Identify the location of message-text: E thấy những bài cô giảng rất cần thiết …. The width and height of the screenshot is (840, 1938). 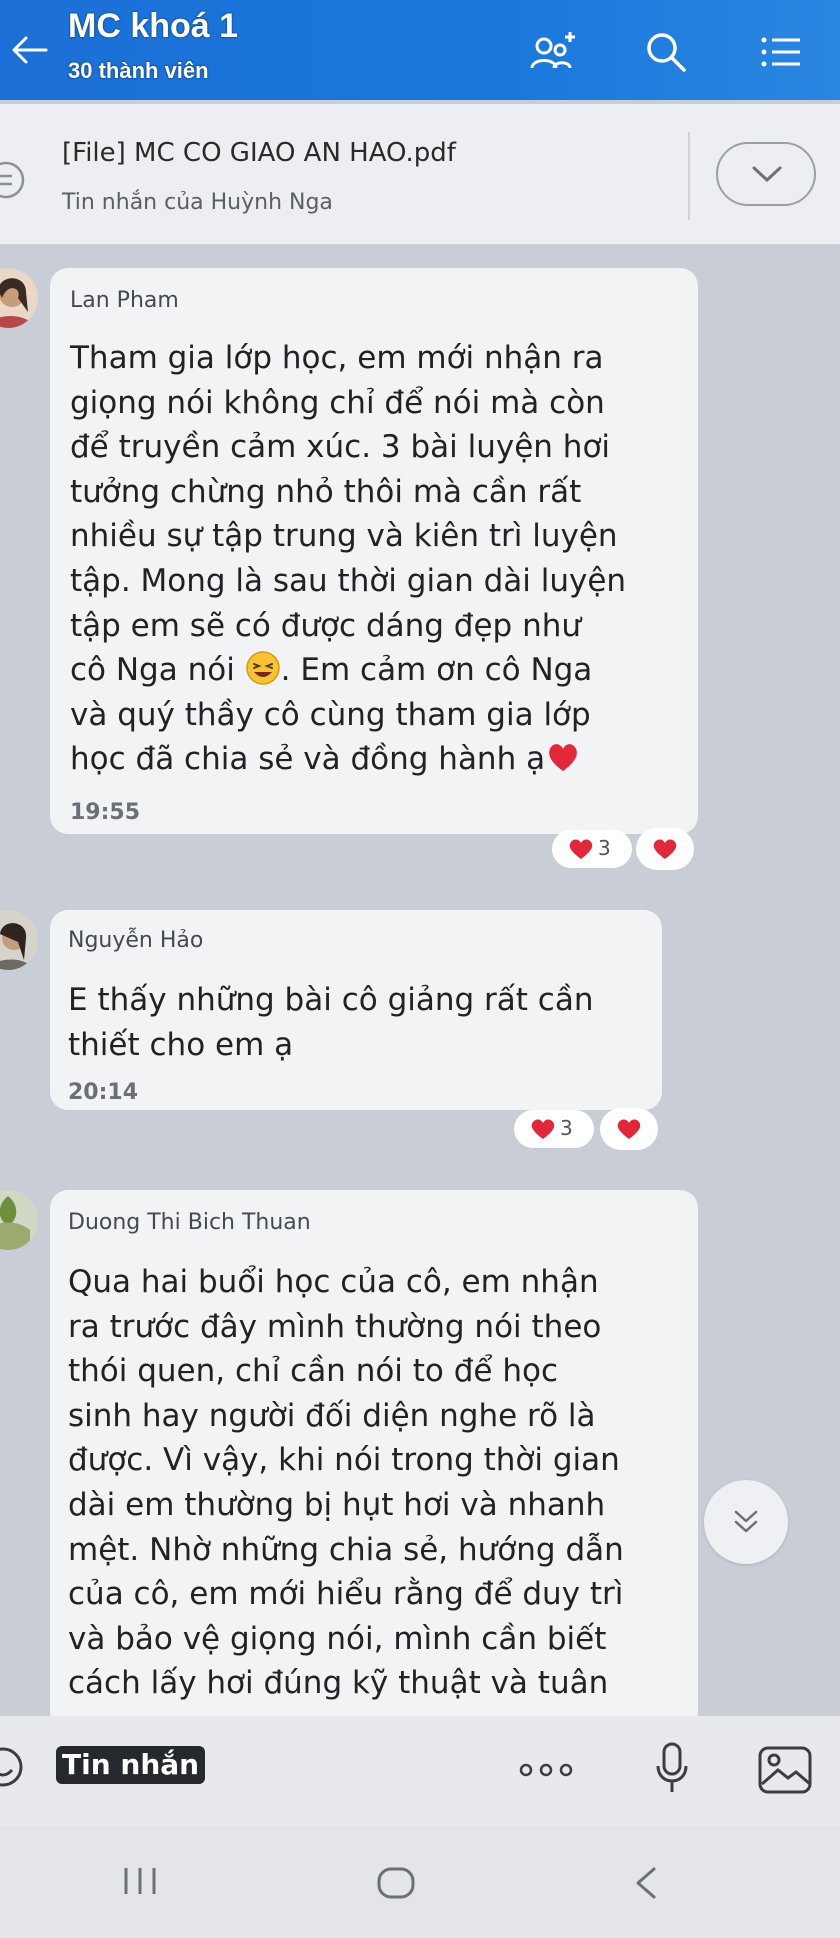
(330, 1022).